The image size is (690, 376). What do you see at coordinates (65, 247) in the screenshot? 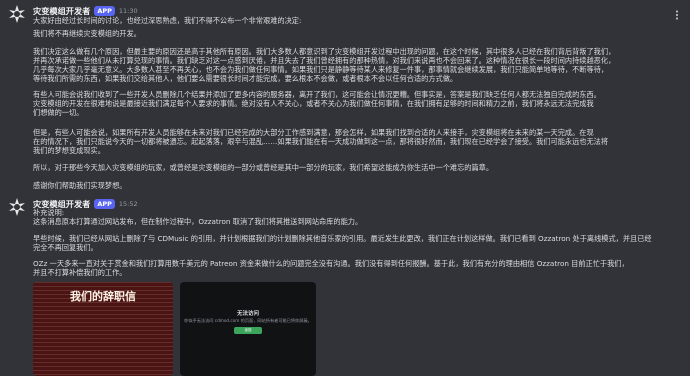
I see `message-text-line: 完全不再回复我们。` at bounding box center [65, 247].